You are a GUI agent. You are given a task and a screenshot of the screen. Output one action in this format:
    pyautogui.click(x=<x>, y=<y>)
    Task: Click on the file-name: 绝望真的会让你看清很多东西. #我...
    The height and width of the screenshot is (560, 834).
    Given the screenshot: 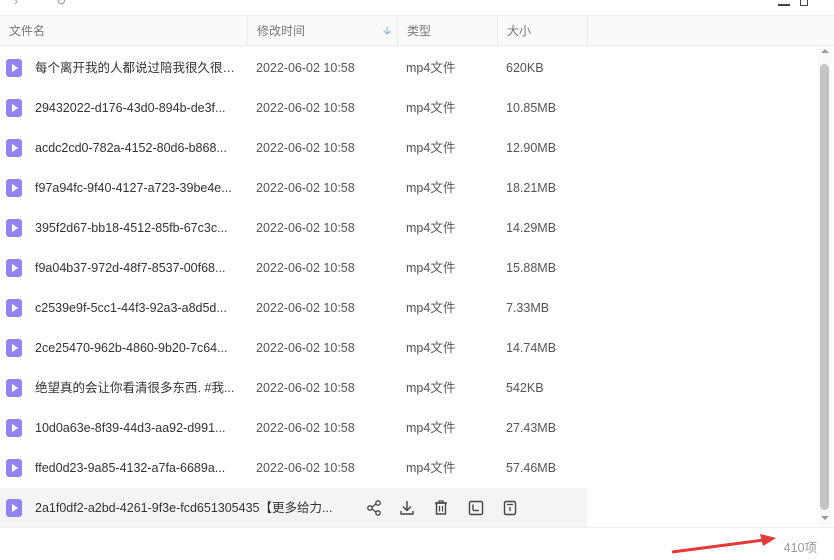 What is the action you would take?
    pyautogui.click(x=135, y=388)
    